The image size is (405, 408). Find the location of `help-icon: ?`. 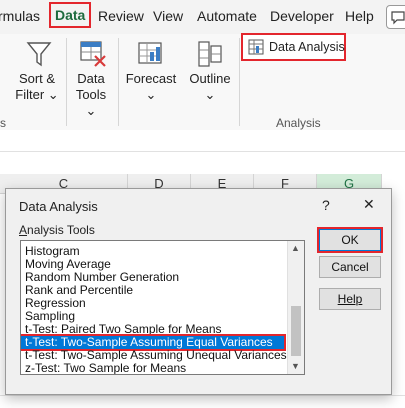

help-icon: ? is located at coordinates (326, 205).